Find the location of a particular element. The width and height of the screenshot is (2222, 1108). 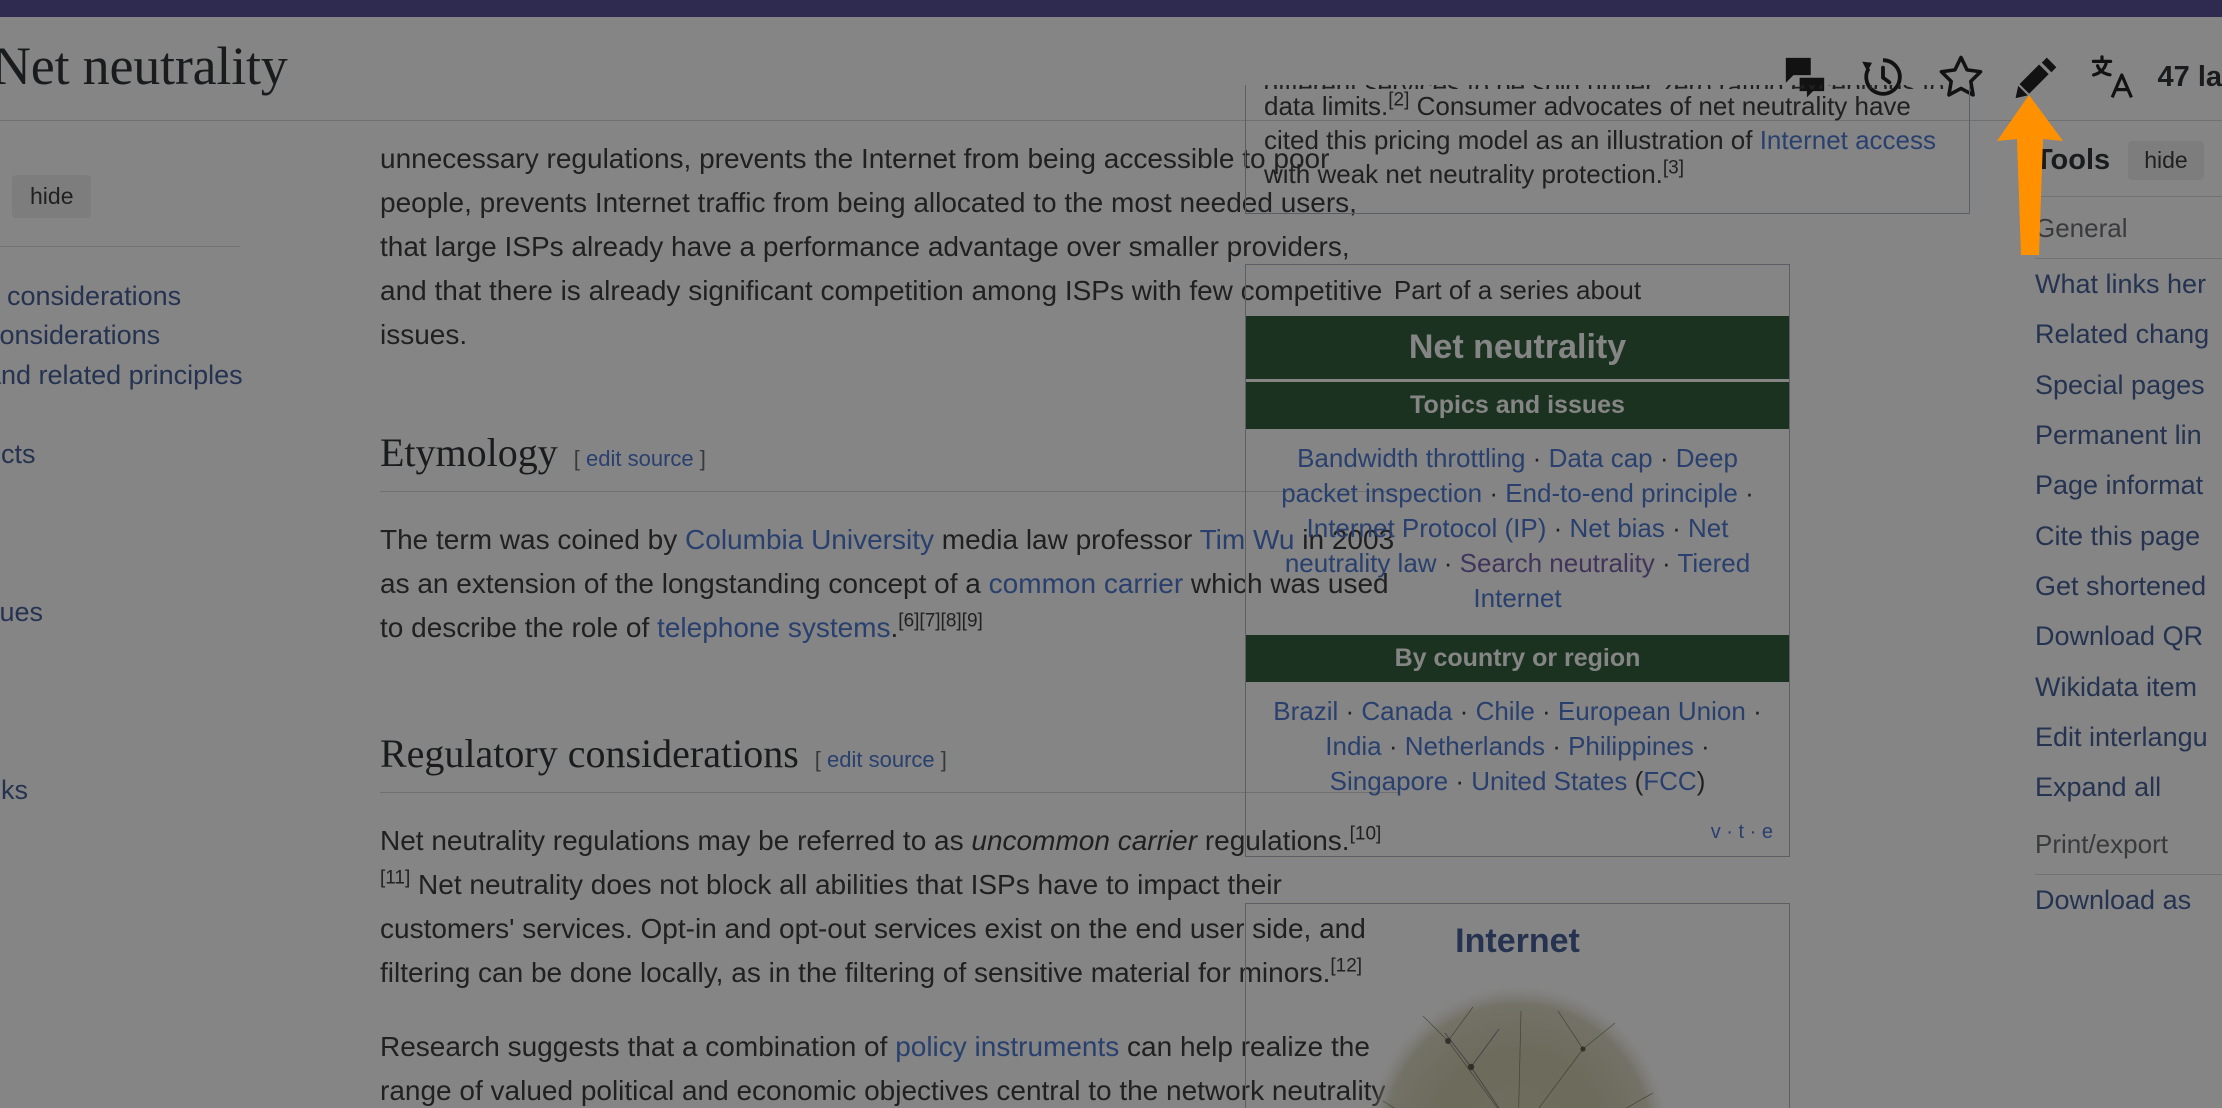

navbox-above: Part of a series about is located at coordinates (1517, 290).